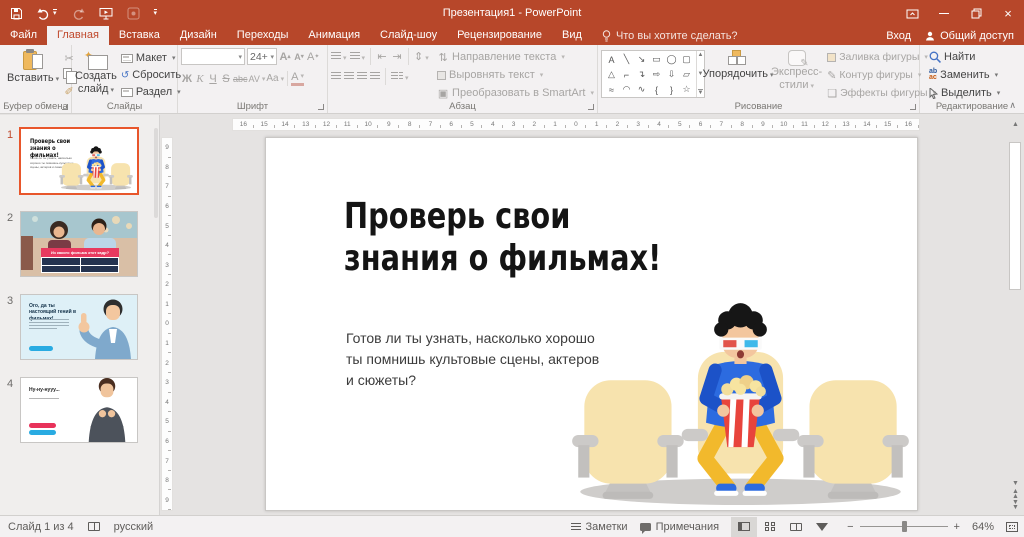  What do you see at coordinates (591, 107) in the screenshot?
I see `paragraph-dialog-launcher` at bounding box center [591, 107].